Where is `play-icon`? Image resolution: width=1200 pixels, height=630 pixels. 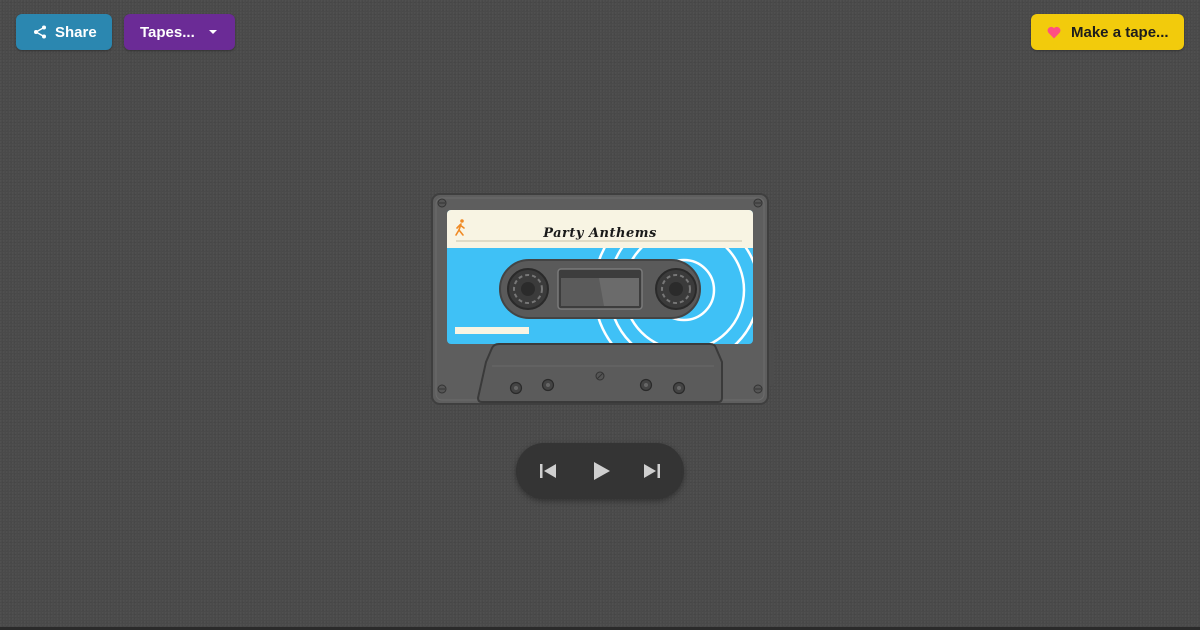 play-icon is located at coordinates (601, 471).